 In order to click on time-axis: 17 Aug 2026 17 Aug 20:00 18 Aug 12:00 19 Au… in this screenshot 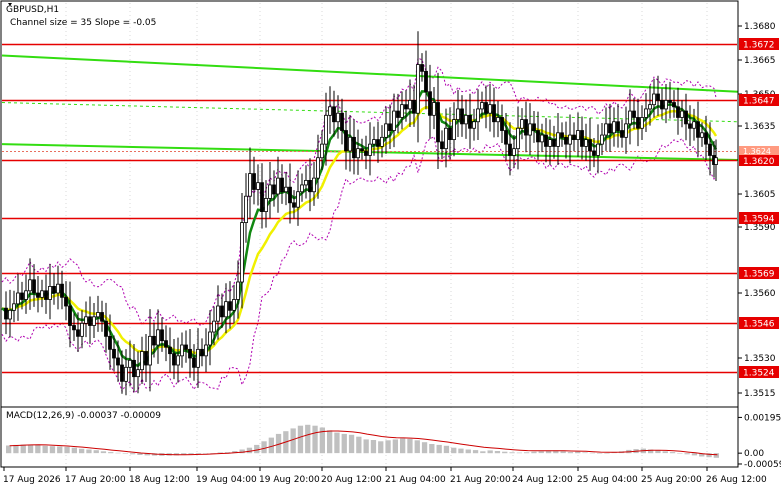, I will do `click(385, 476)`.